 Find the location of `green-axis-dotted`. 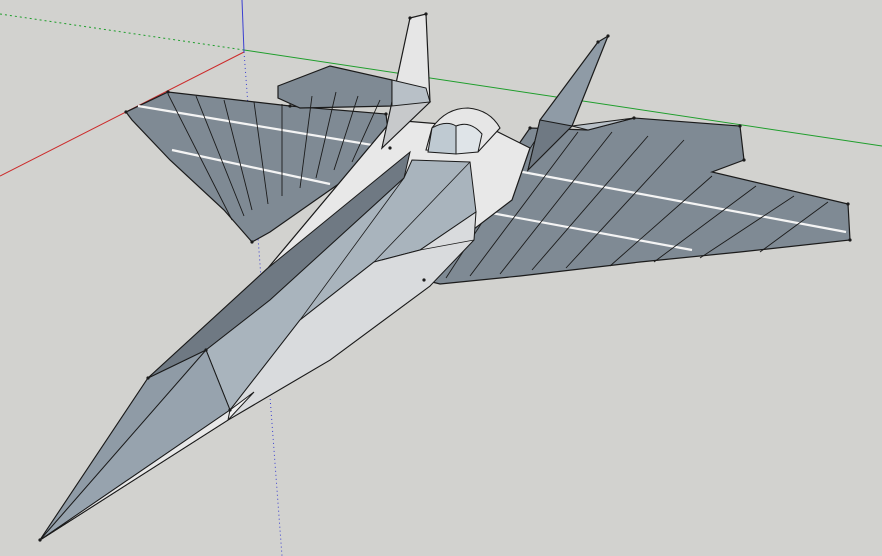

green-axis-dotted is located at coordinates (122, 32).